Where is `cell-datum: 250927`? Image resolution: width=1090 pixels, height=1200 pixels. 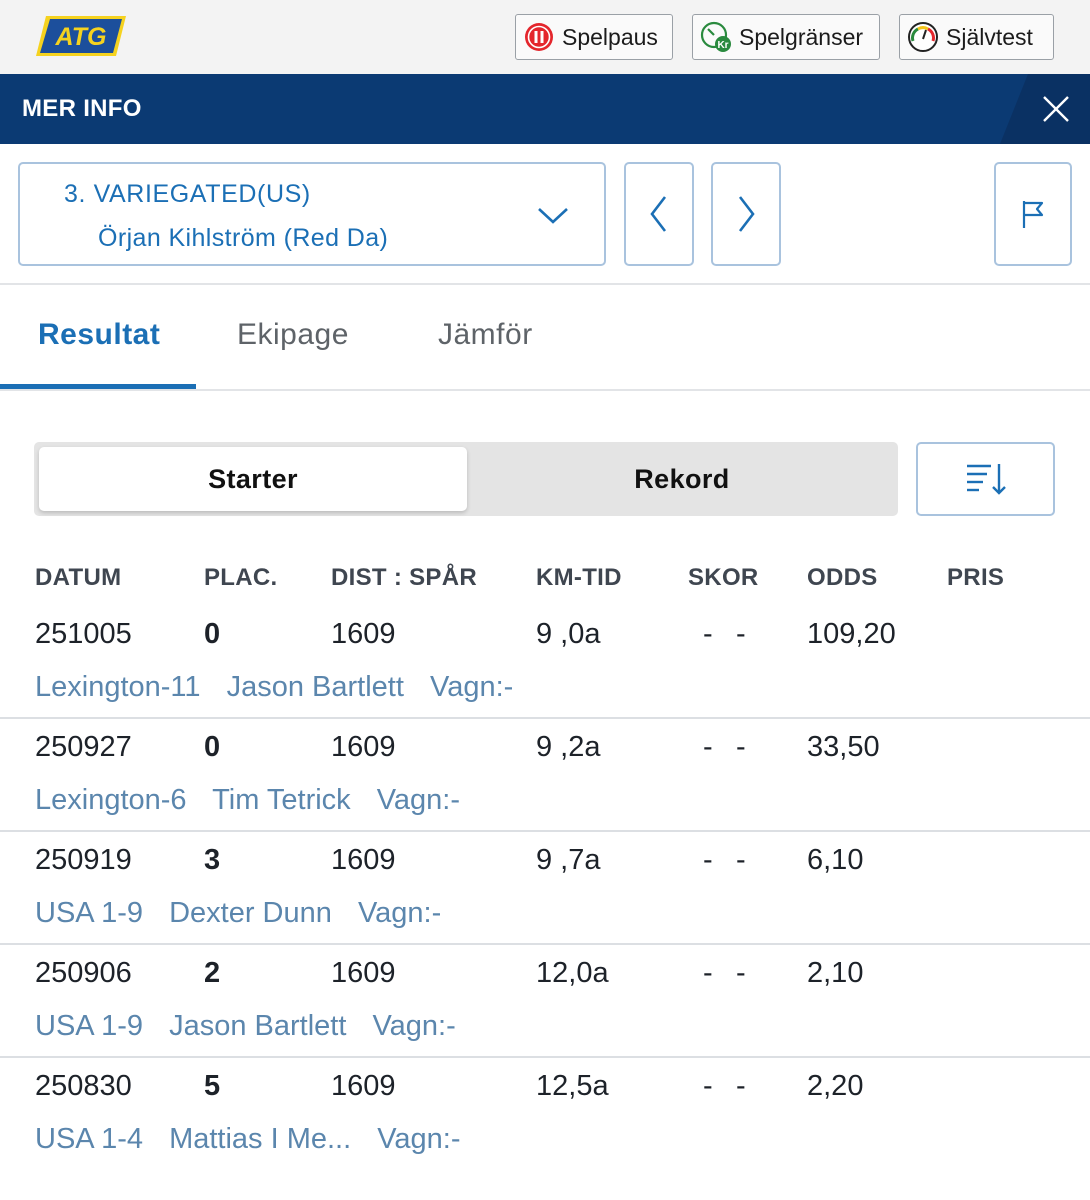
cell-datum: 250927 is located at coordinates (83, 747).